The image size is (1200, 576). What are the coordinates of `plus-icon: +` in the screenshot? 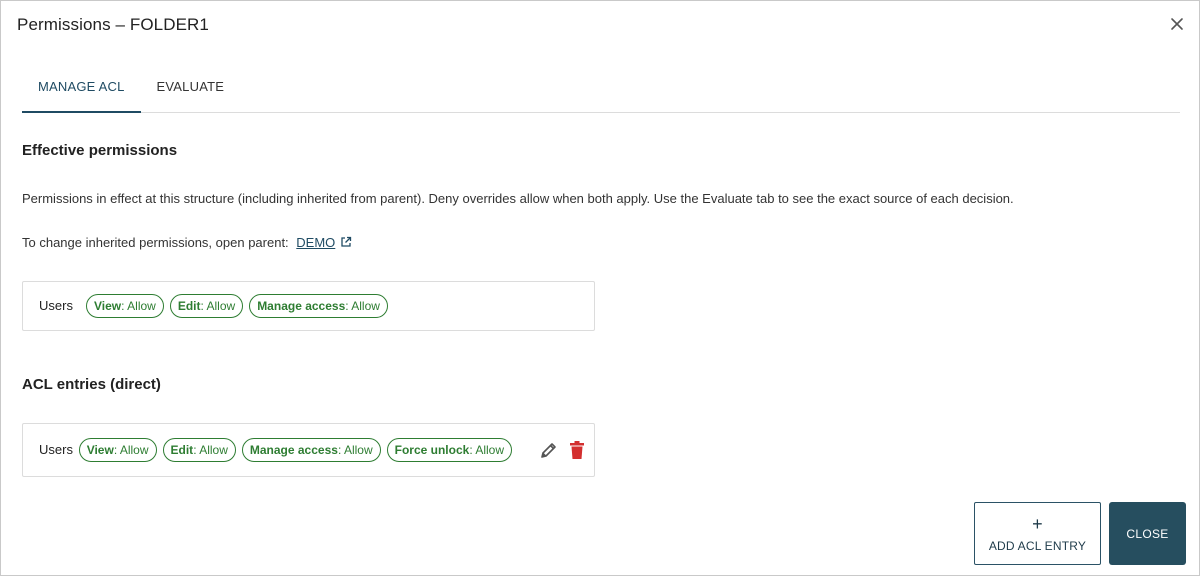 It's located at (1037, 523).